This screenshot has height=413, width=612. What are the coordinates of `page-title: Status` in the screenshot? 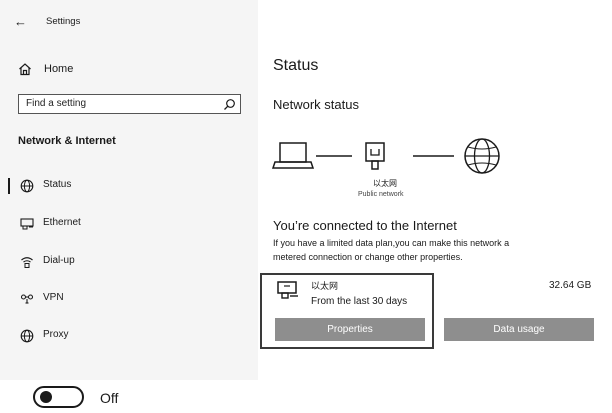 It's located at (296, 65).